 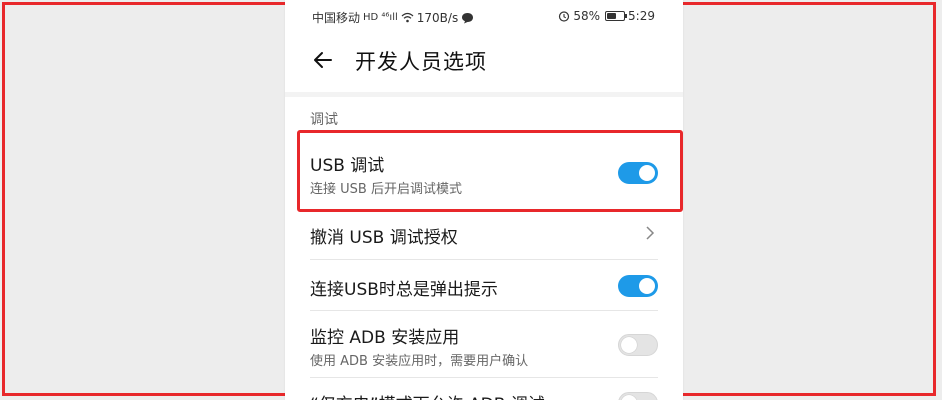 What do you see at coordinates (324, 120) in the screenshot?
I see `section-header: 调试` at bounding box center [324, 120].